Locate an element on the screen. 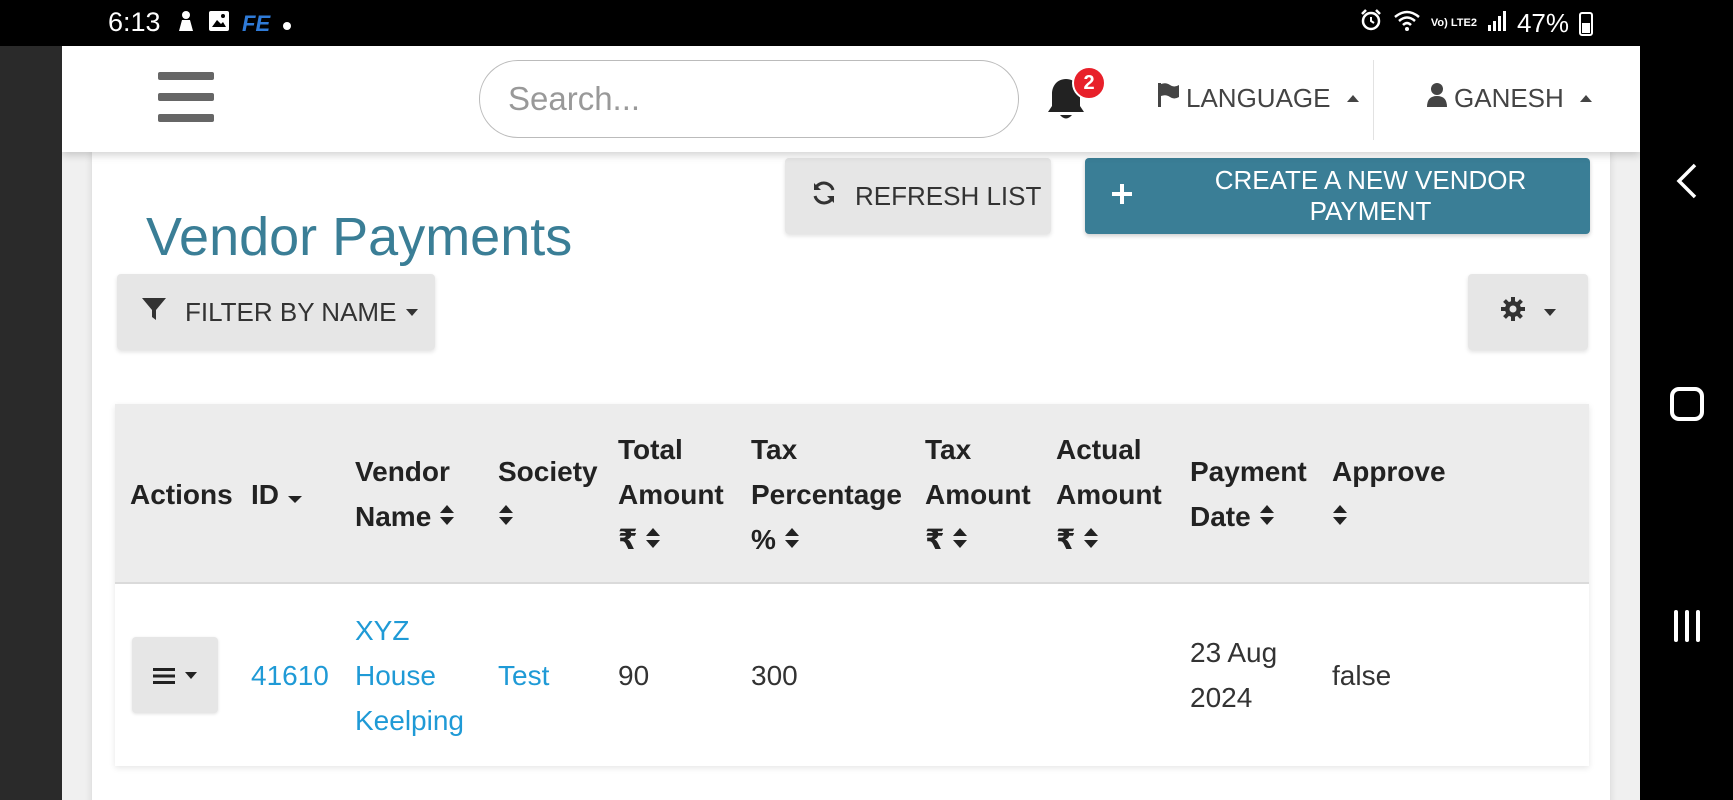 The image size is (1733, 800). payment-date-line: 2024 is located at coordinates (1221, 697).